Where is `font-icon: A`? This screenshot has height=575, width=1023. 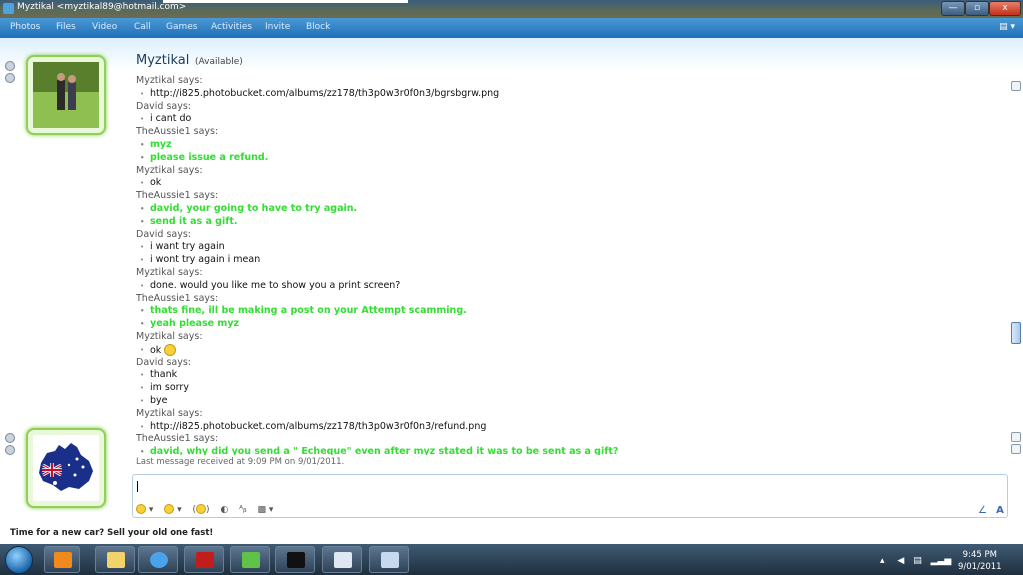 font-icon: A is located at coordinates (1000, 510).